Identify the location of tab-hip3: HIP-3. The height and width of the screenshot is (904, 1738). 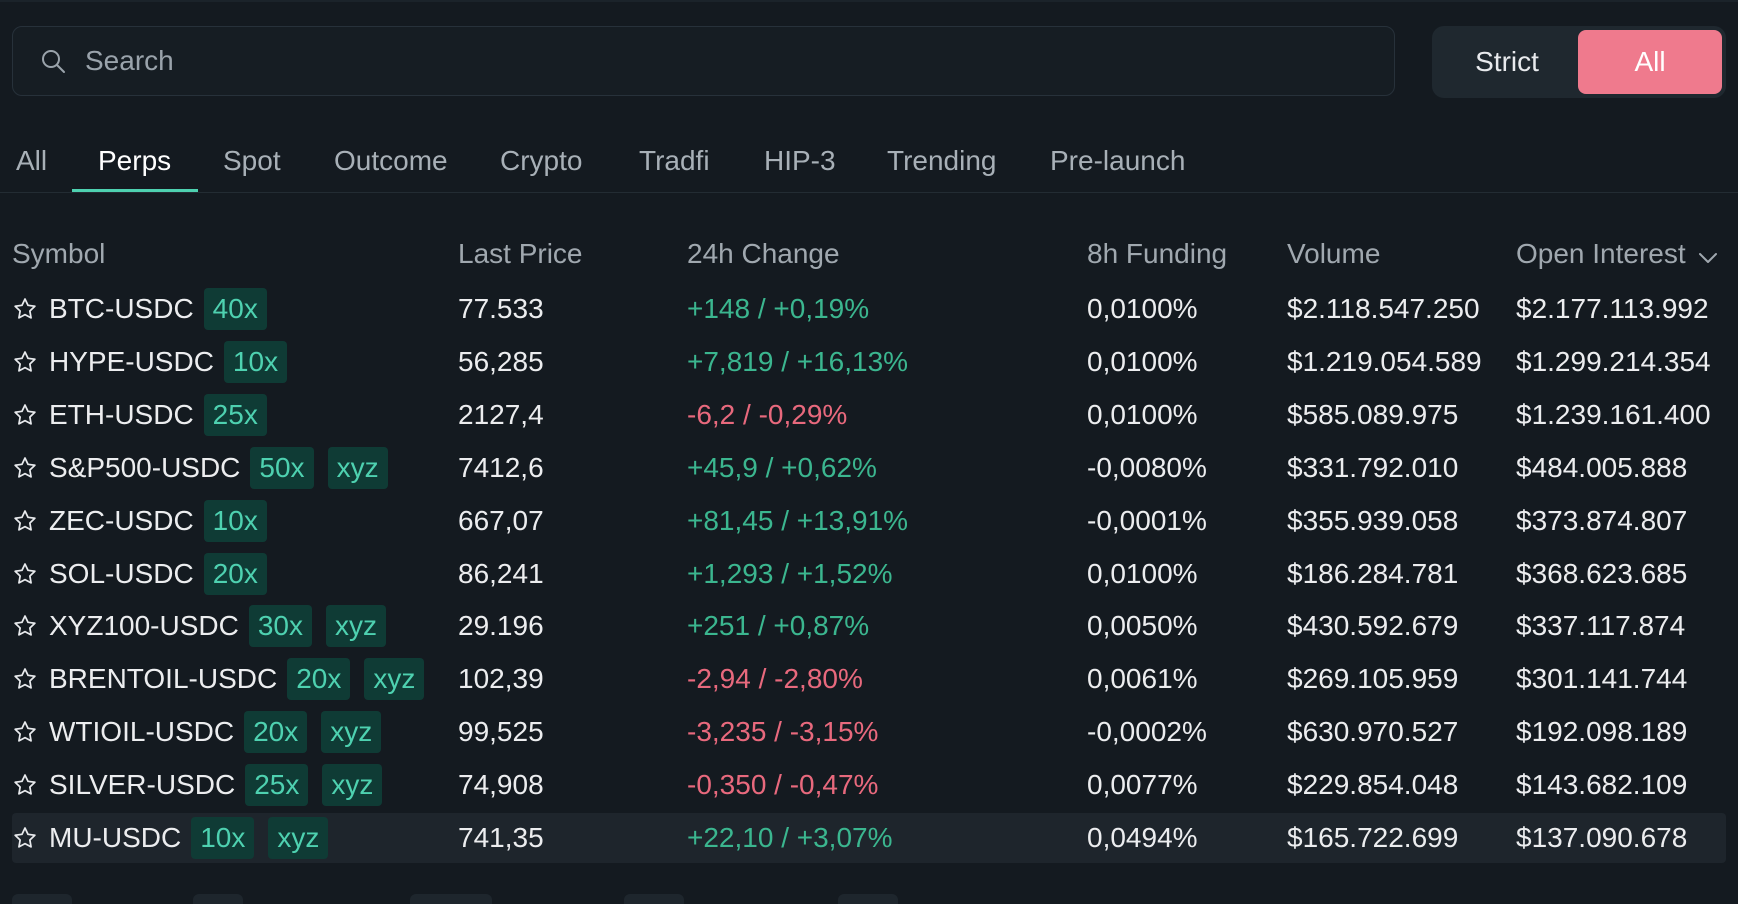
(800, 161).